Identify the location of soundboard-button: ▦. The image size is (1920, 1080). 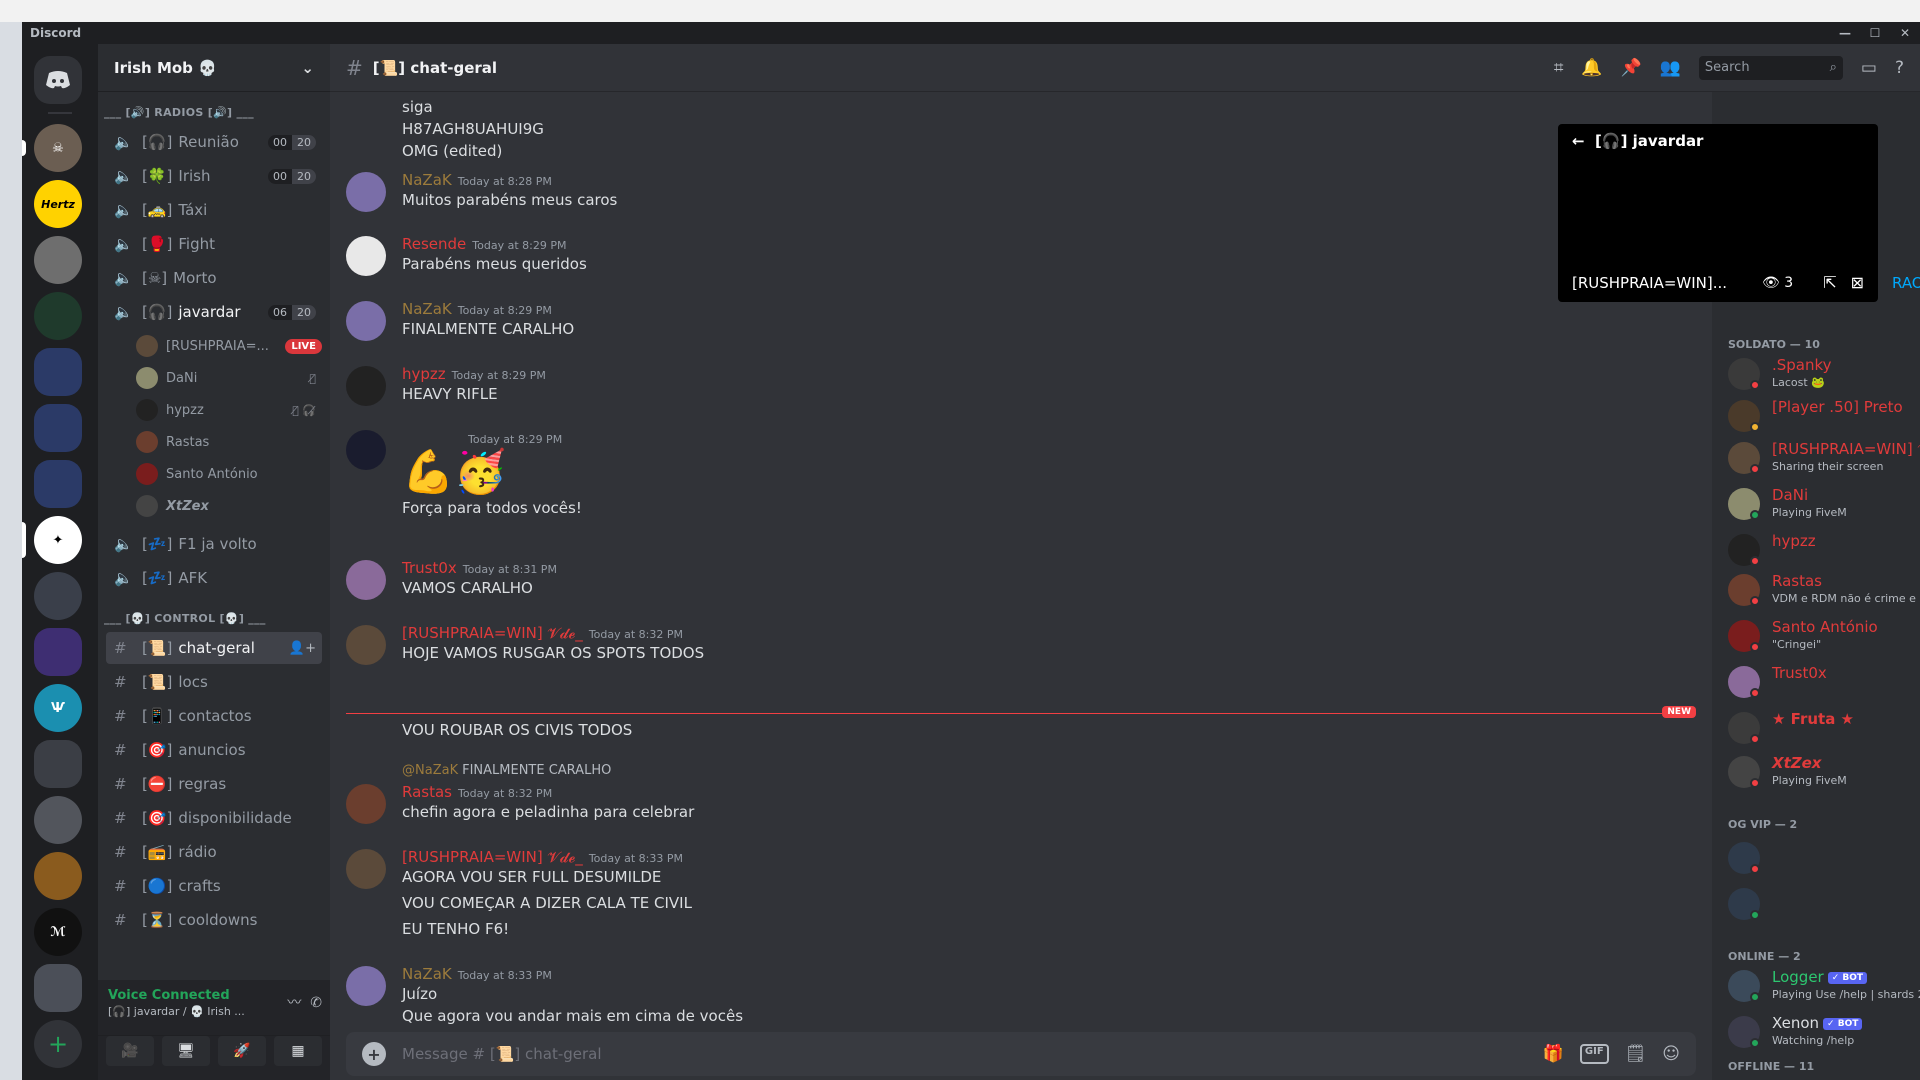
(298, 1051).